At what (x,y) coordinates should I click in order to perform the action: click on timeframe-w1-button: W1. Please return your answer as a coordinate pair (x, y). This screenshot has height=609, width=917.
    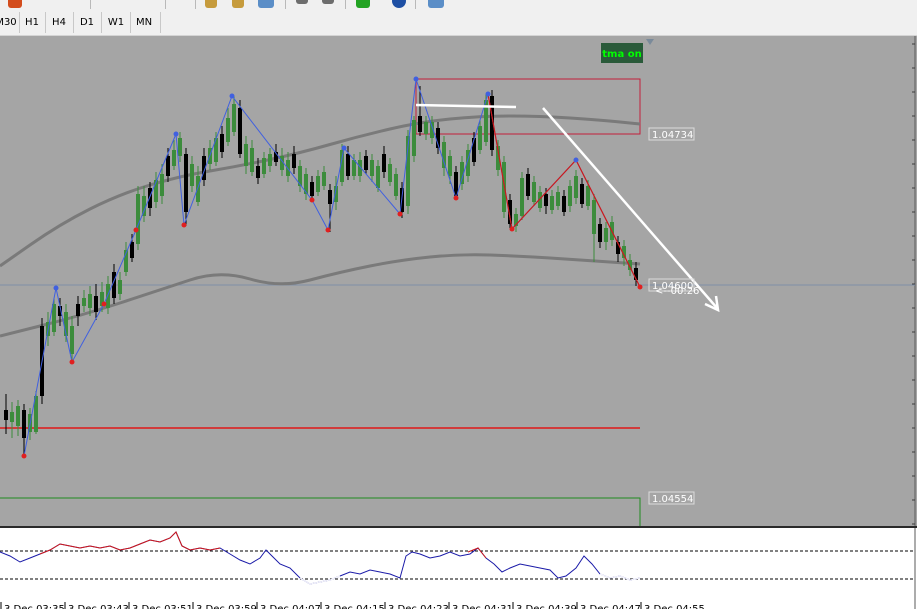
    Looking at the image, I should click on (116, 22).